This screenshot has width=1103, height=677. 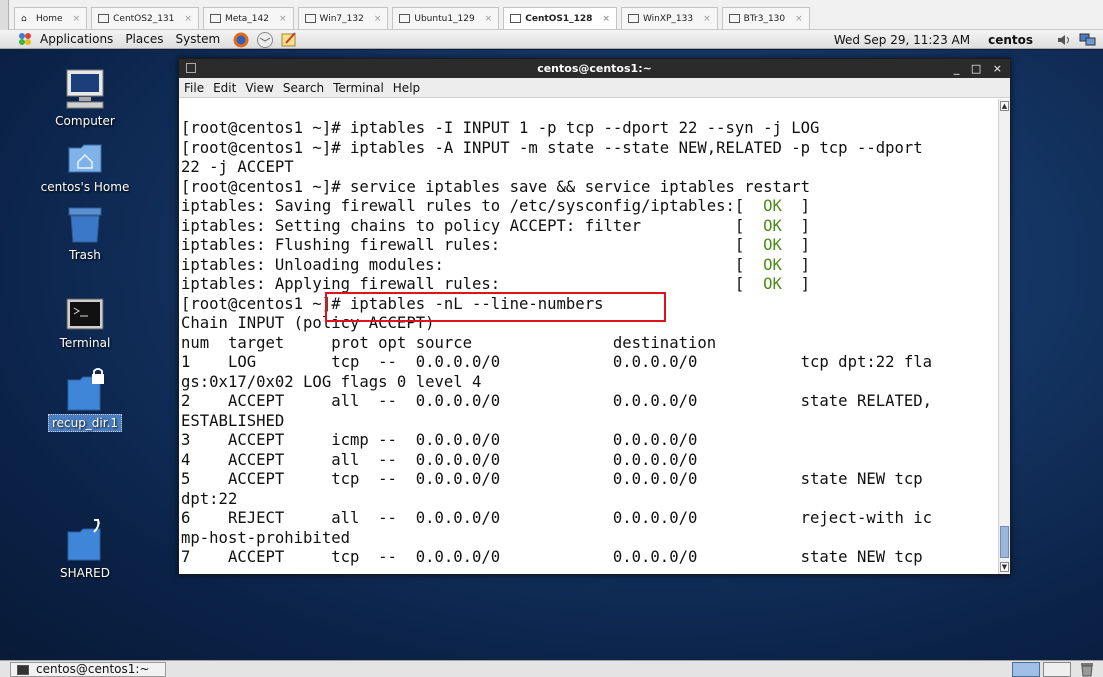 I want to click on menu-places: Places, so click(x=144, y=39).